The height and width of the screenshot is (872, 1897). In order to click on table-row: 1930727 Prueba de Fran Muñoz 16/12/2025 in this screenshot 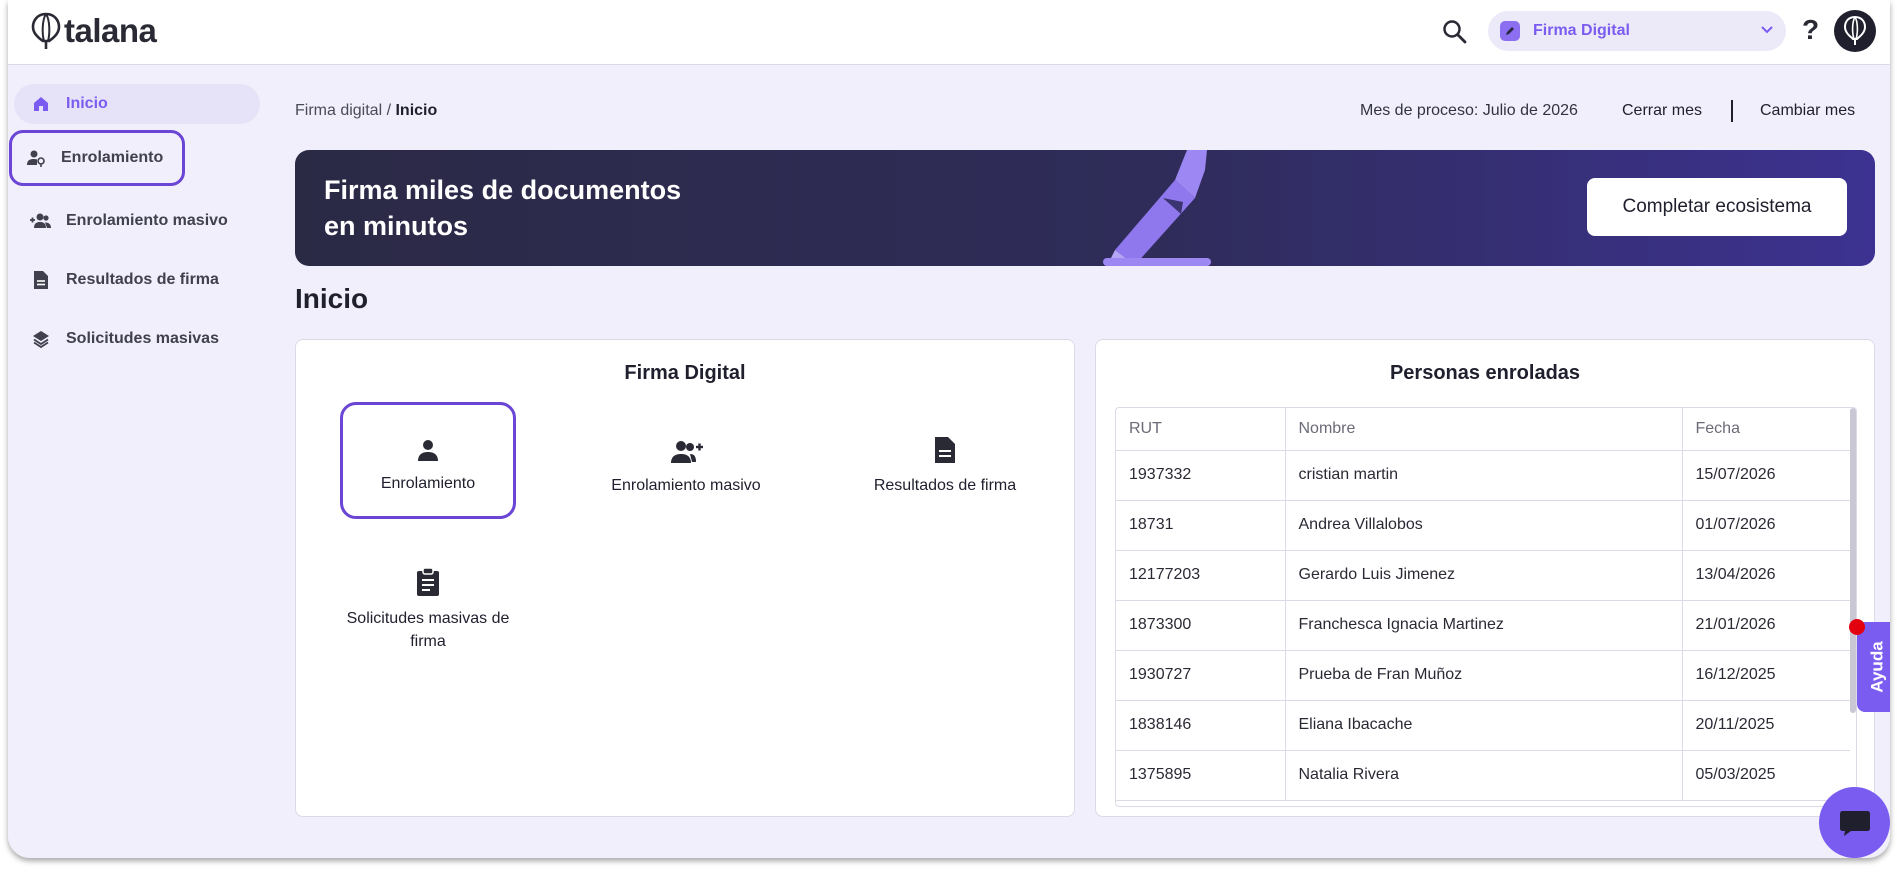, I will do `click(1483, 675)`.